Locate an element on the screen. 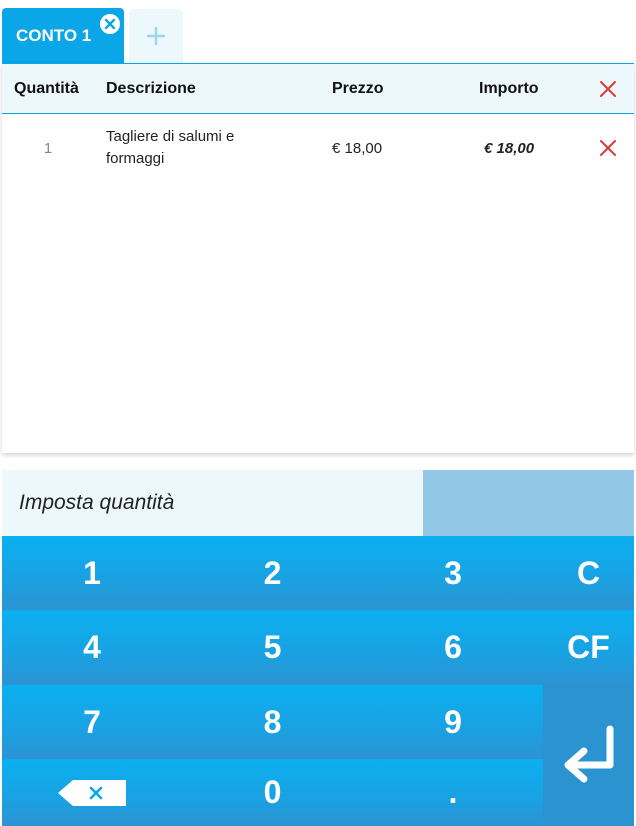  header-amount: Importo is located at coordinates (509, 88).